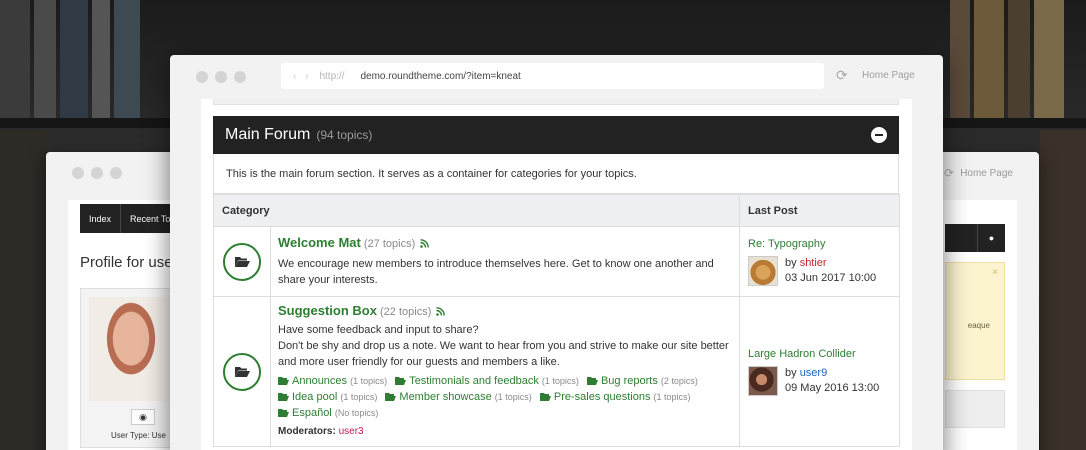 This screenshot has height=450, width=1086. Describe the element at coordinates (327, 310) in the screenshot. I see `category-title: Suggestion Box` at that location.